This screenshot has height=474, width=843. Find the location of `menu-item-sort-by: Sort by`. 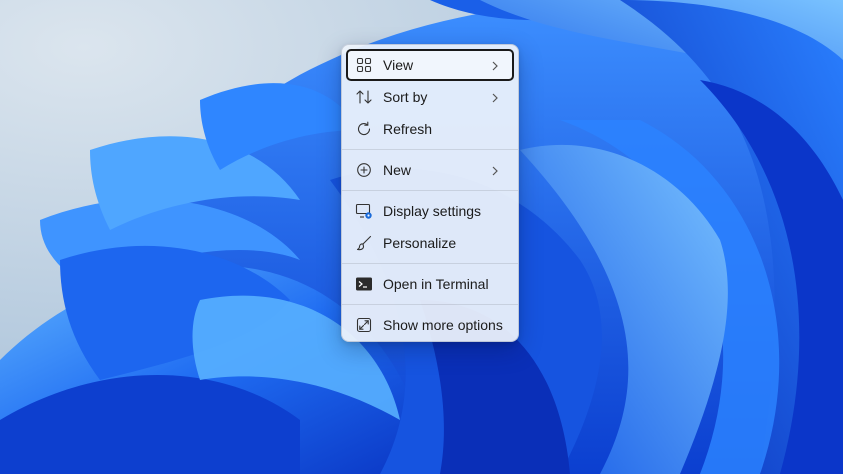

menu-item-sort-by: Sort by is located at coordinates (430, 97).